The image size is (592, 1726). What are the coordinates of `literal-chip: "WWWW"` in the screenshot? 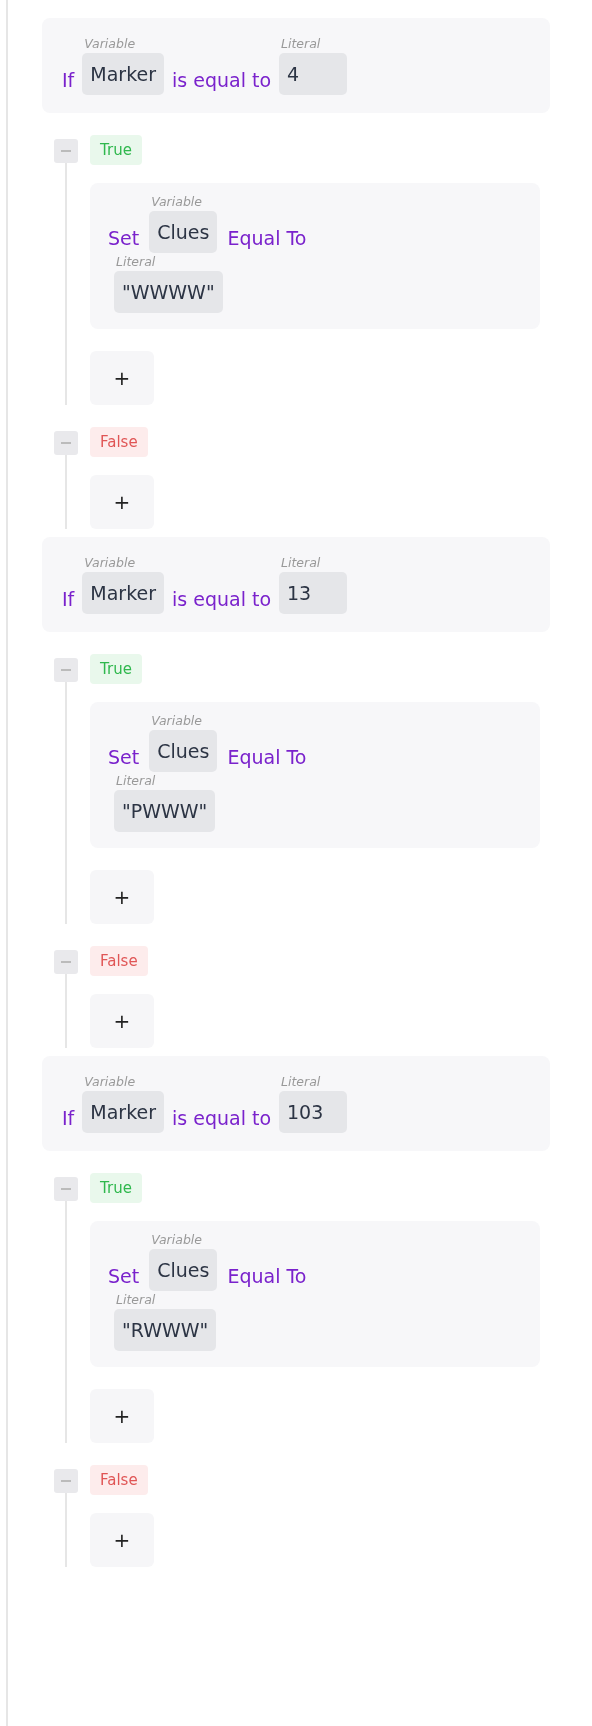 It's located at (168, 292).